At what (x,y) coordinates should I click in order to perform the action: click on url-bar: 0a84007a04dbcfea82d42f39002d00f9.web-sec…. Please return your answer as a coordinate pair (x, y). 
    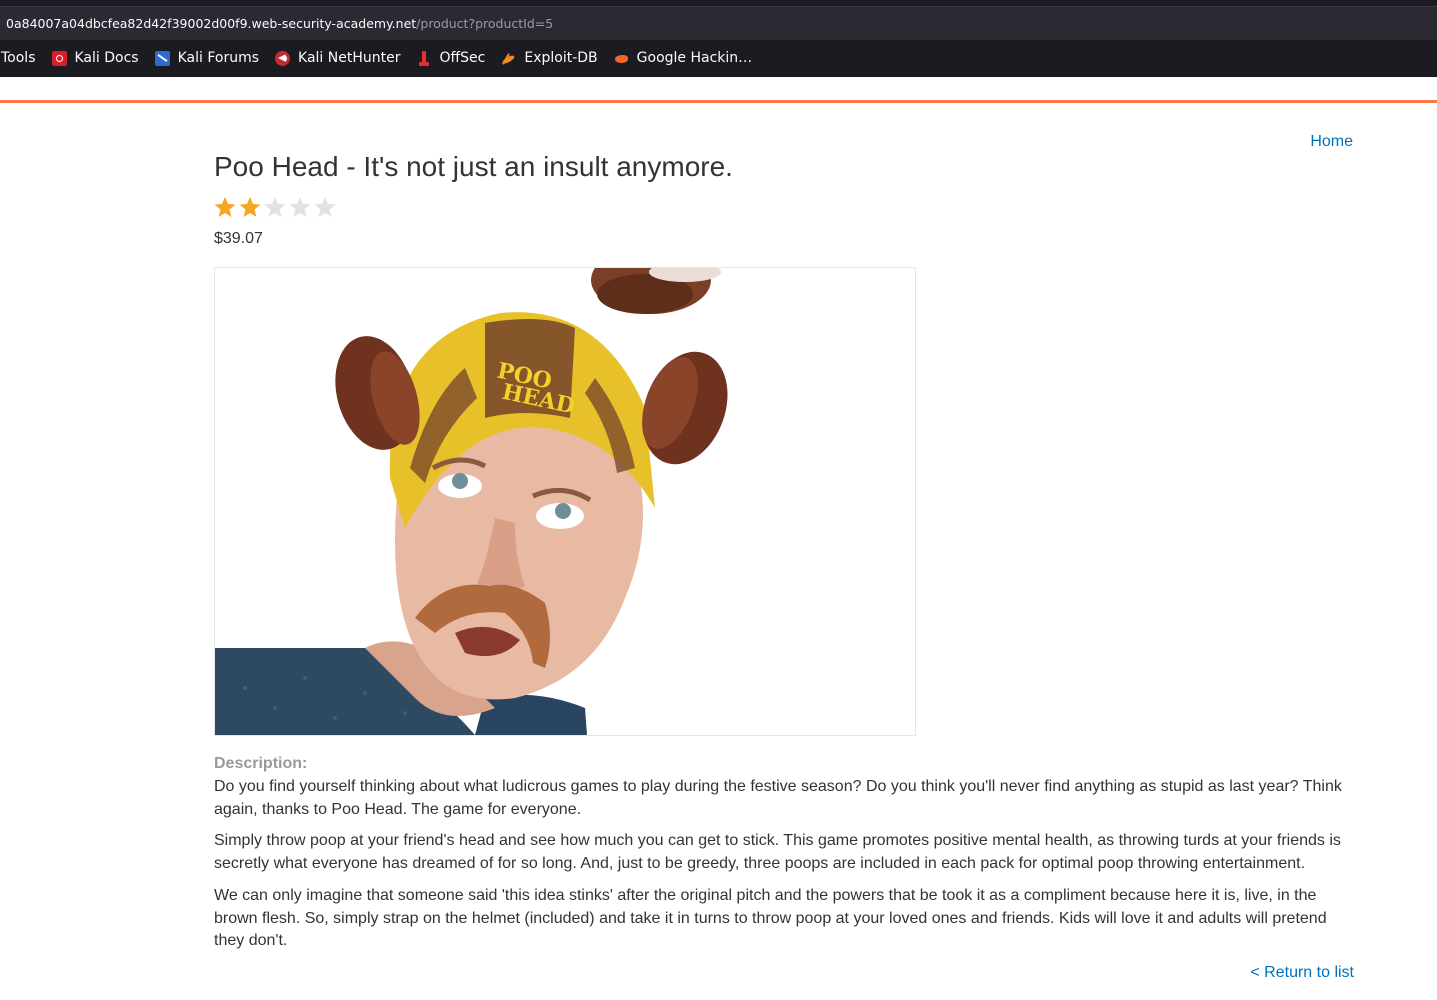
    Looking at the image, I should click on (718, 23).